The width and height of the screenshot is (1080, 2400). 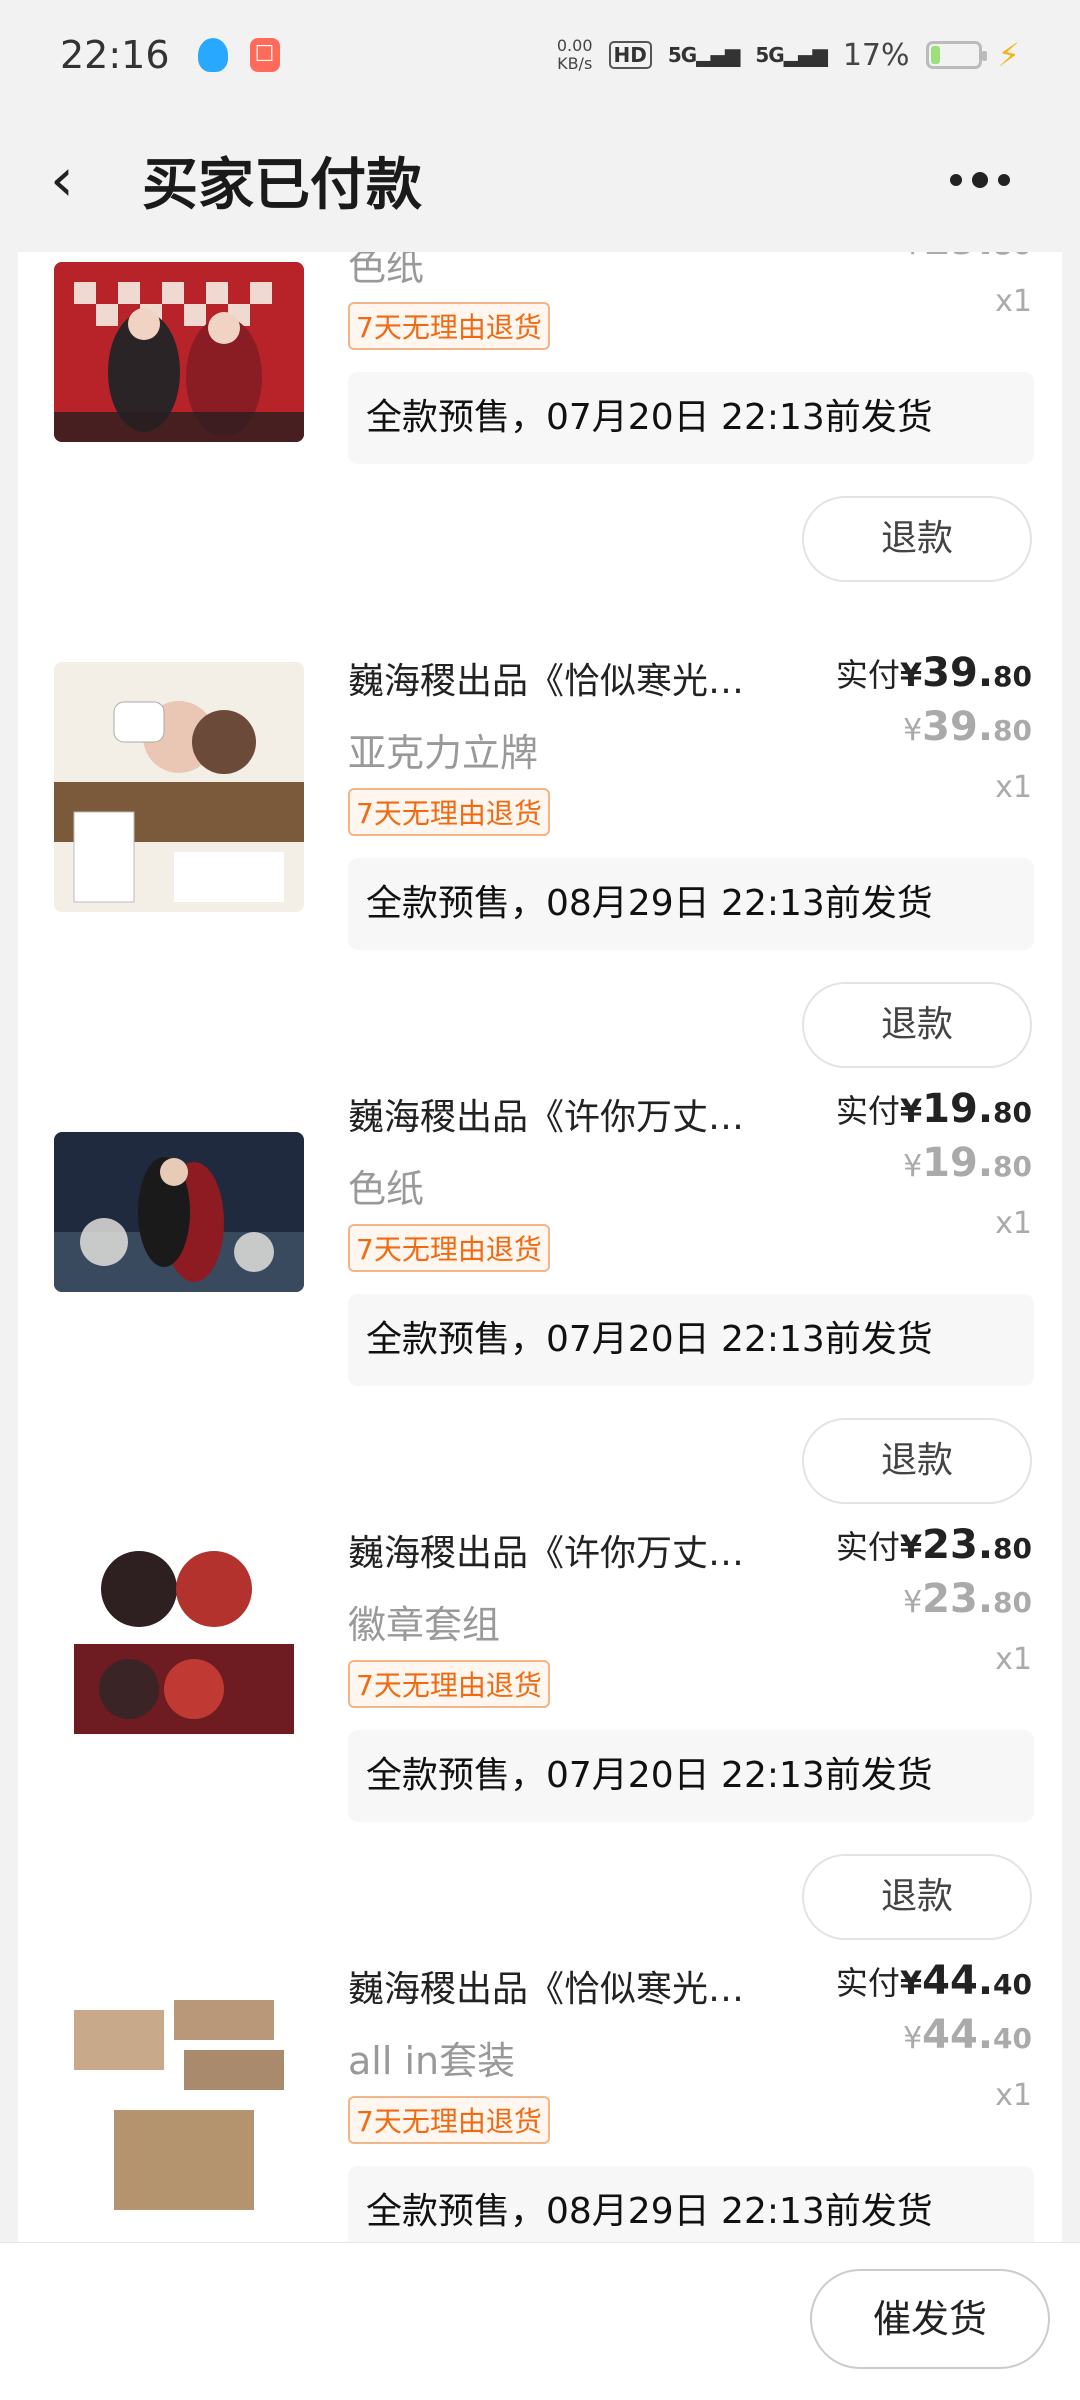 What do you see at coordinates (956, 55) in the screenshot?
I see `battery-icon` at bounding box center [956, 55].